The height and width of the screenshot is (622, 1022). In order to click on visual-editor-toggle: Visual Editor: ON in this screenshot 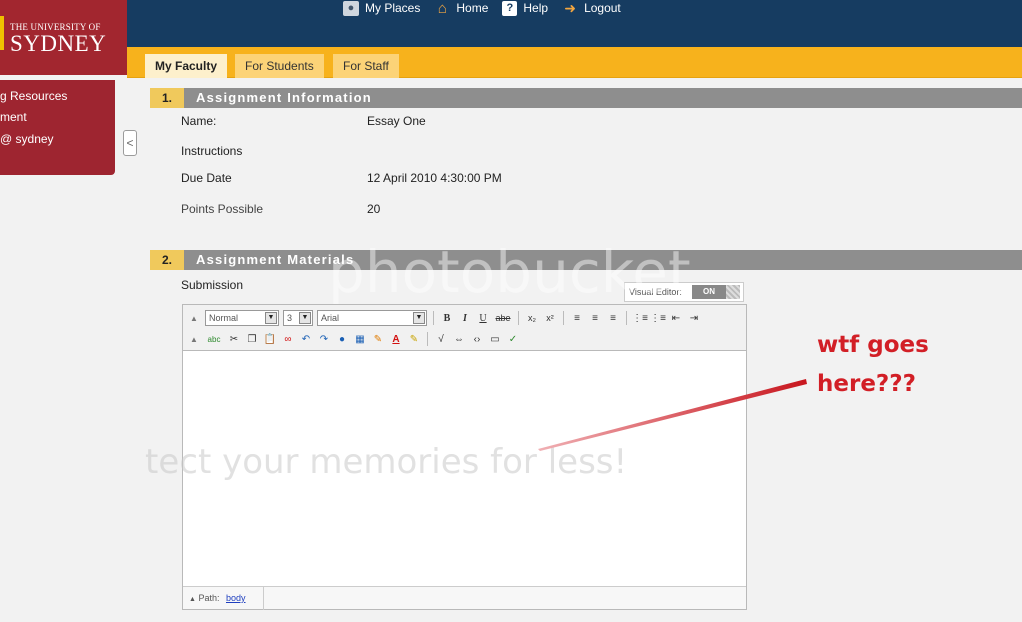, I will do `click(684, 292)`.